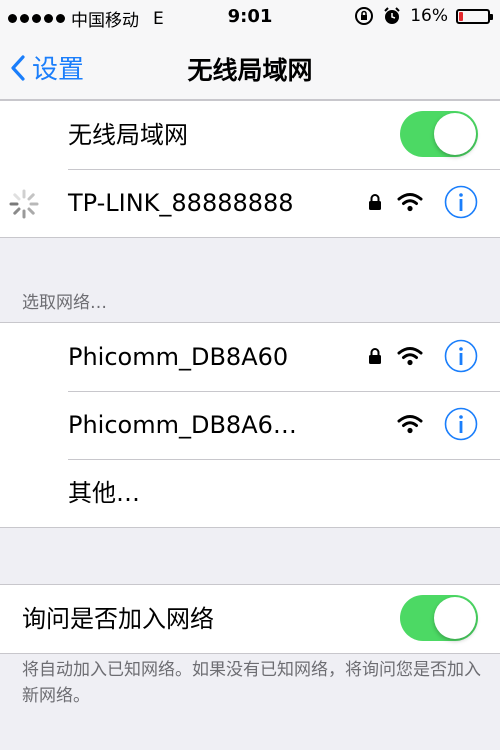 The height and width of the screenshot is (750, 500). What do you see at coordinates (474, 16) in the screenshot?
I see `battery-icon` at bounding box center [474, 16].